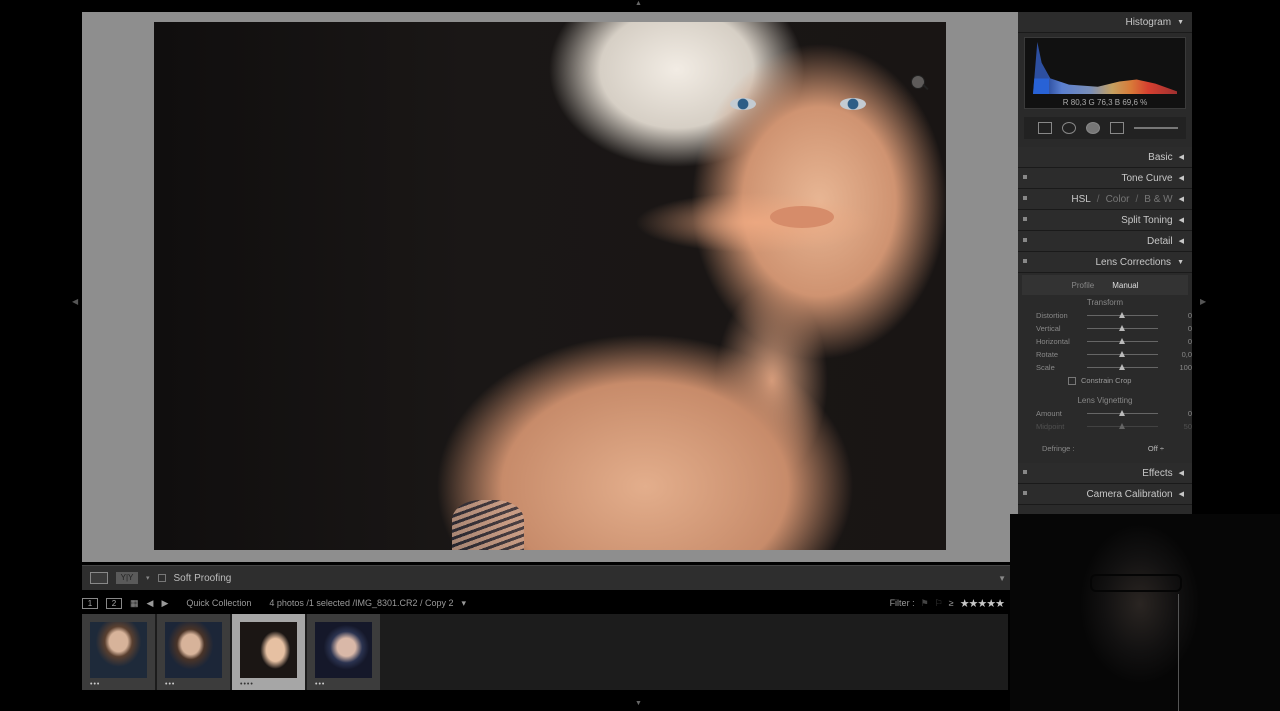 Image resolution: width=1280 pixels, height=711 pixels. What do you see at coordinates (114, 603) in the screenshot?
I see `view-2-button: 2` at bounding box center [114, 603].